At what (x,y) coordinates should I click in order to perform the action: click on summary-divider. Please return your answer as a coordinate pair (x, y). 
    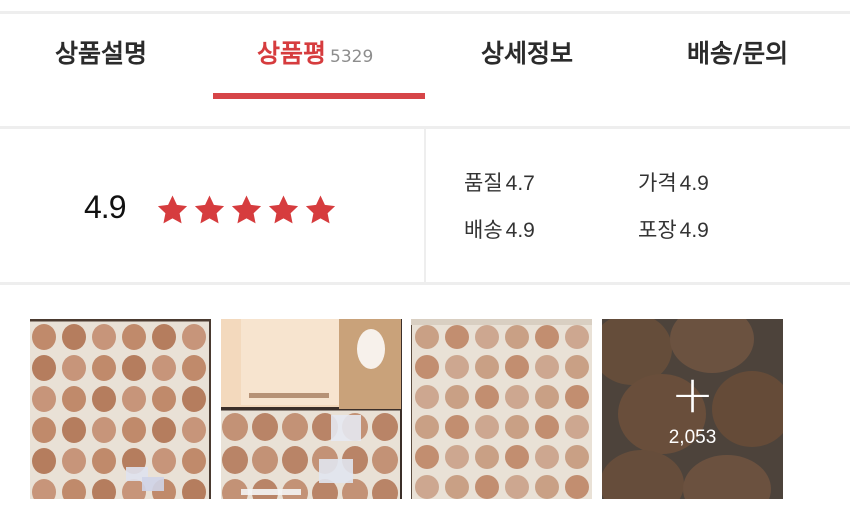
    Looking at the image, I should click on (425, 205).